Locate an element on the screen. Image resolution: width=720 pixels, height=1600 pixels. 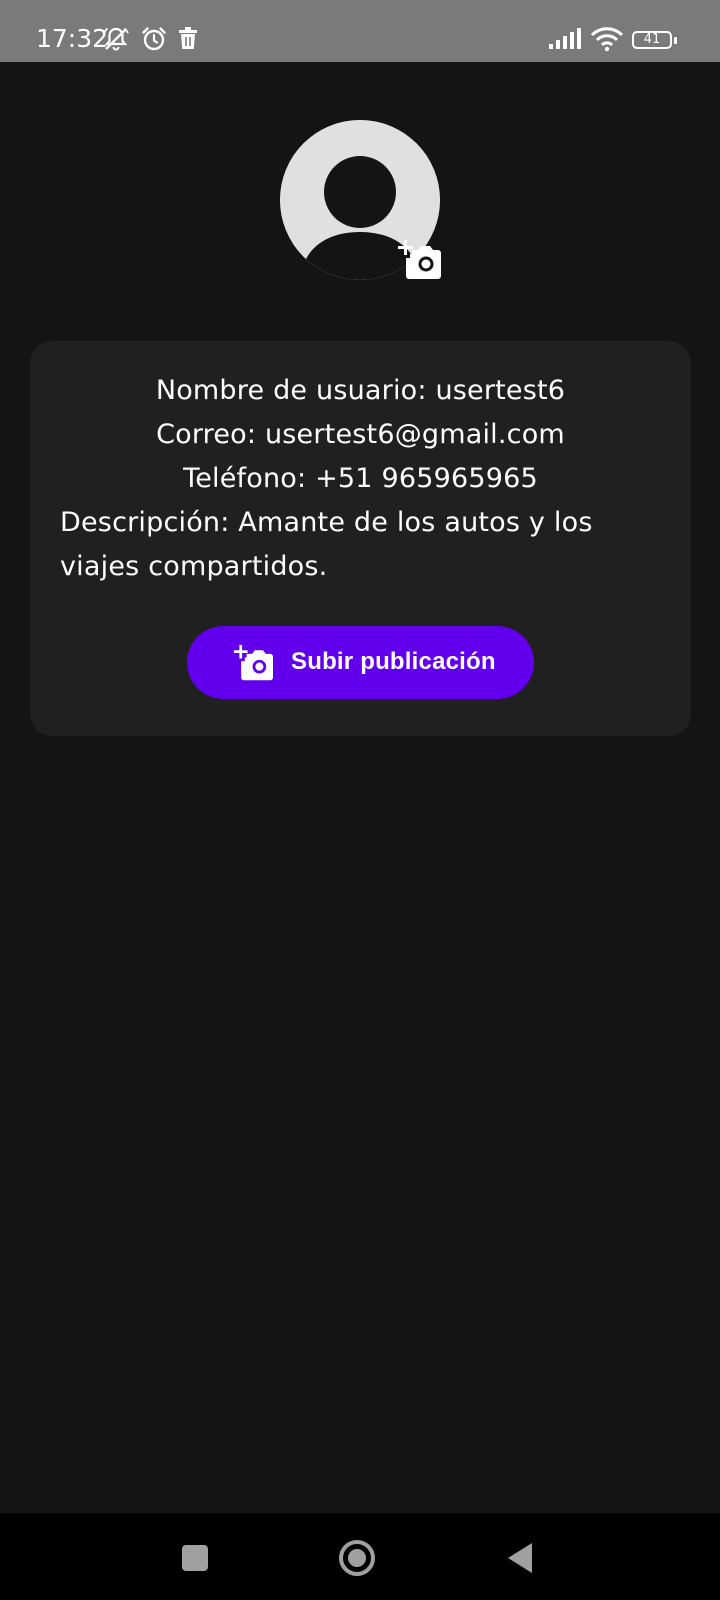
bell-off-icon is located at coordinates (116, 39).